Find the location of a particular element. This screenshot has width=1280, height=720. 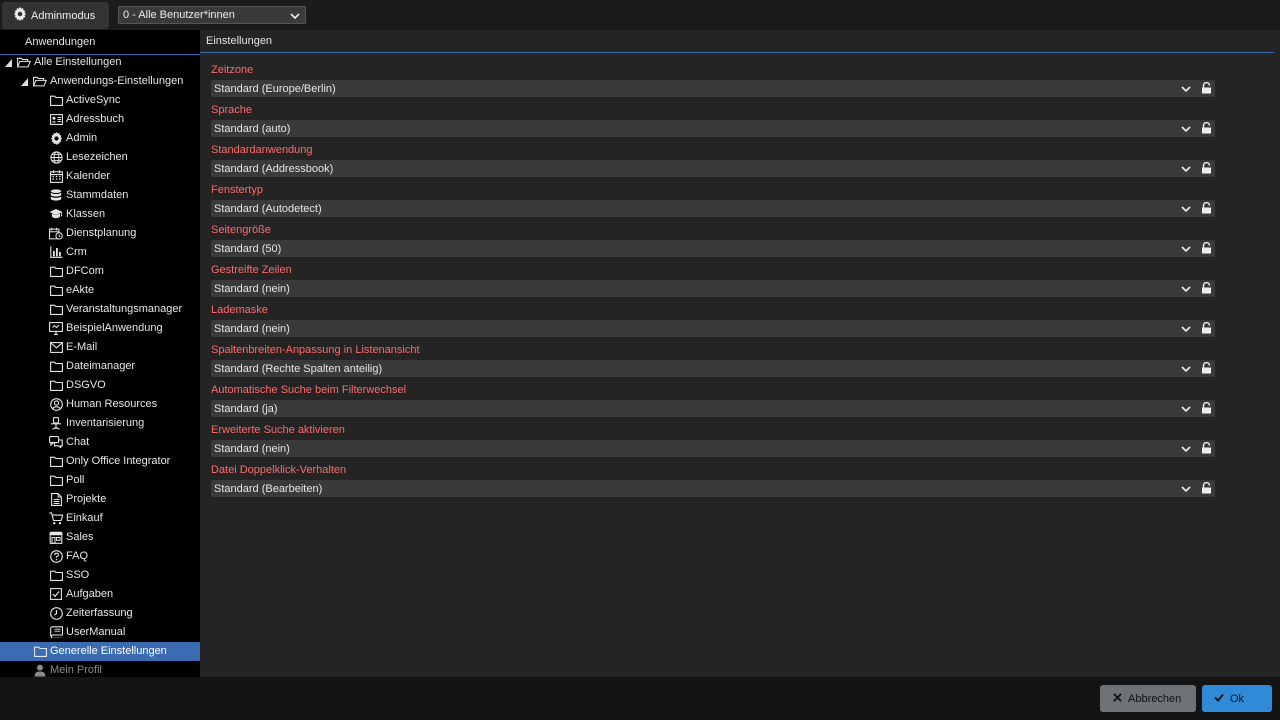

tree-item: Anwendungs-Einstellungen is located at coordinates (100, 81).